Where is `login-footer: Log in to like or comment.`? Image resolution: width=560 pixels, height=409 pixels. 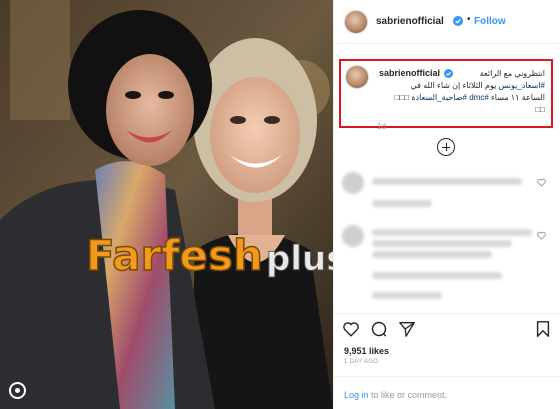
login-footer: Log in to like or comment. is located at coordinates (447, 392).